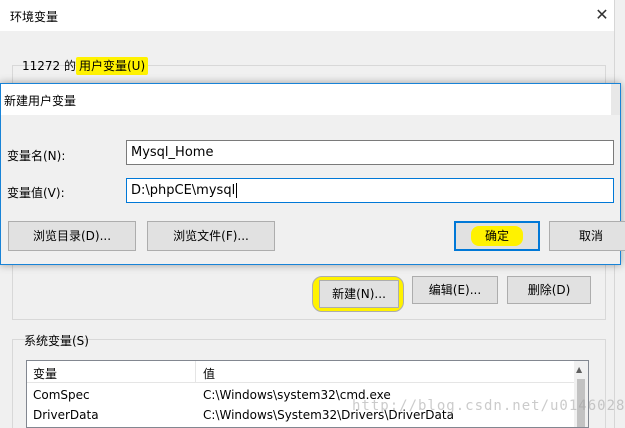 The width and height of the screenshot is (625, 428). What do you see at coordinates (66, 415) in the screenshot?
I see `row-name: DriverData` at bounding box center [66, 415].